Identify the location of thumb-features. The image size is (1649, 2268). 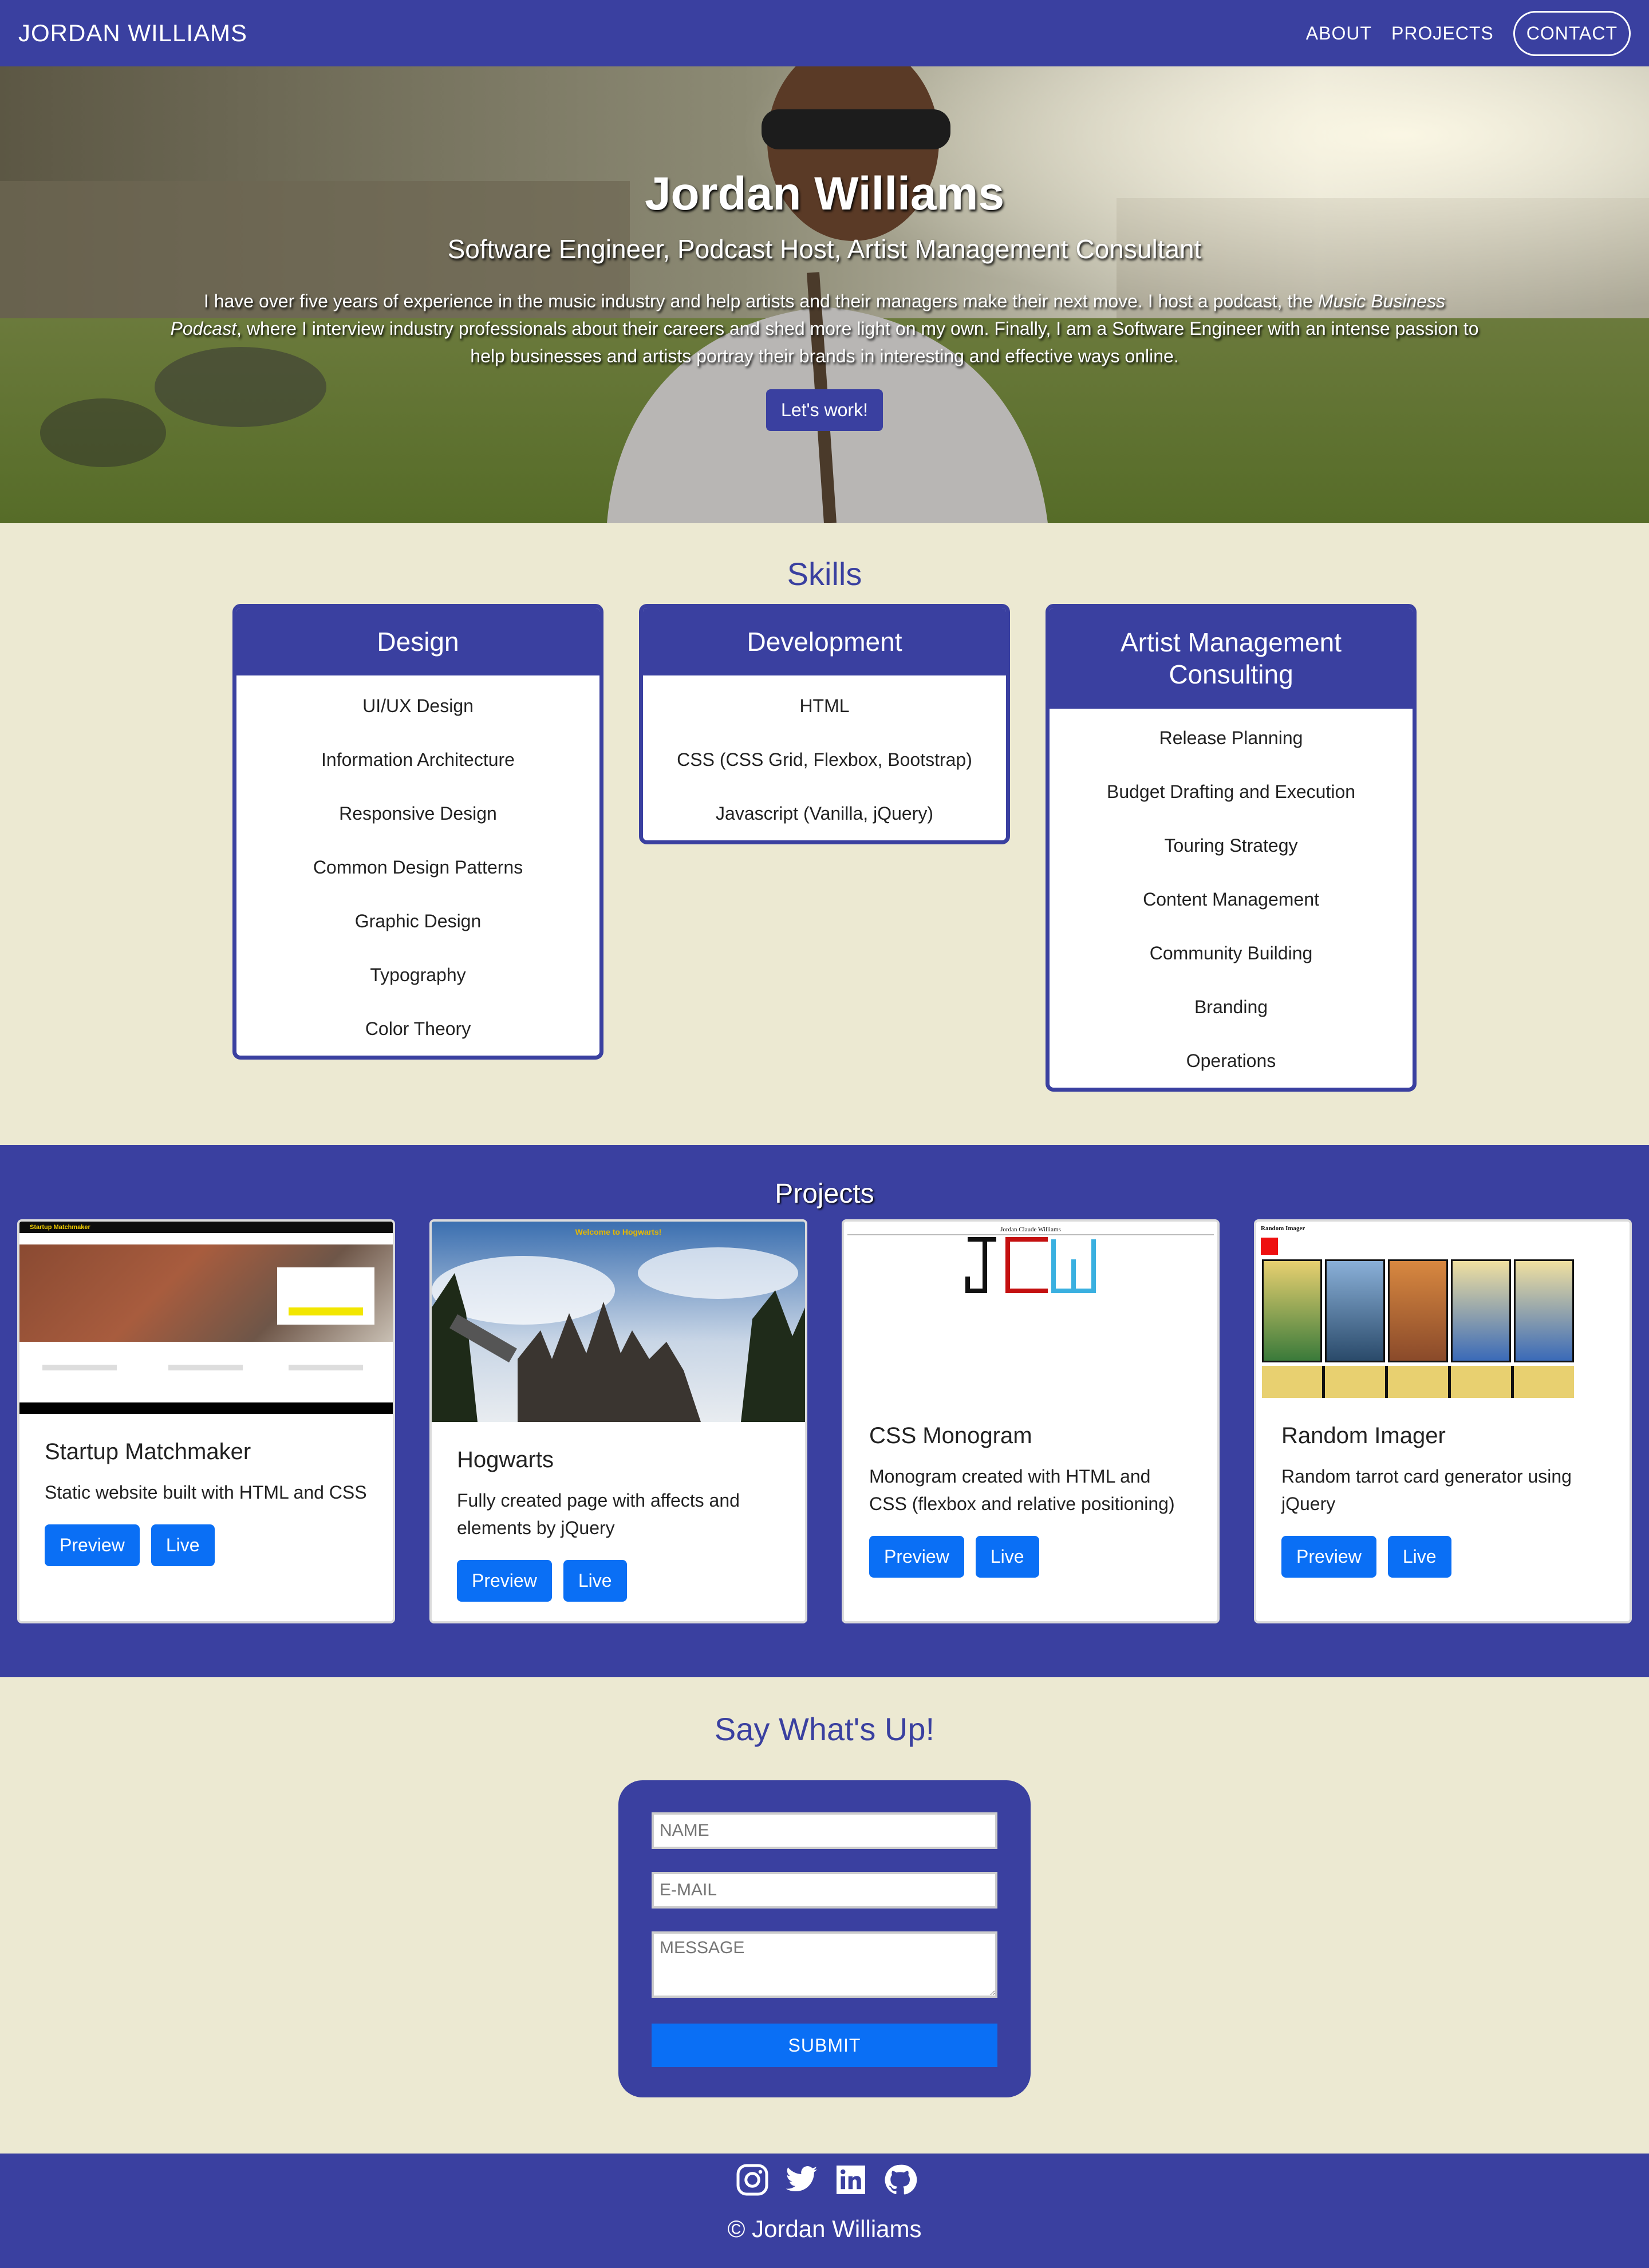
(206, 1372).